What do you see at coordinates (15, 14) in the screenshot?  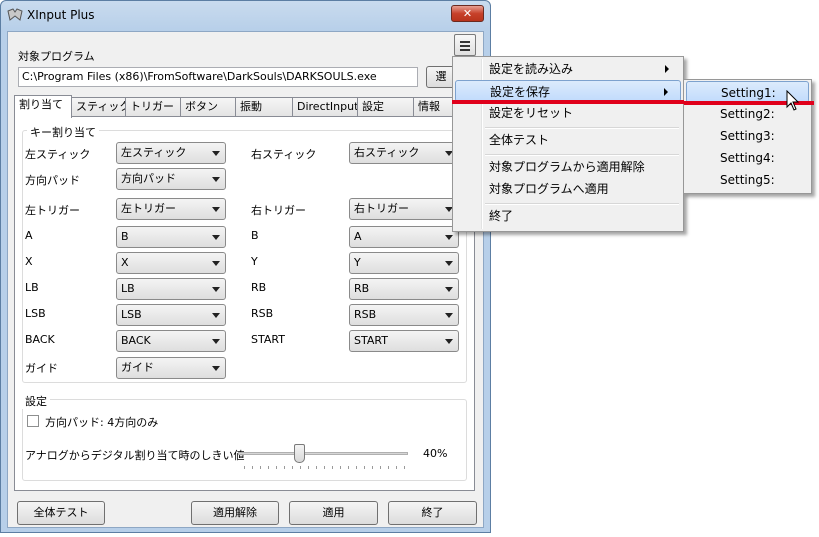 I see `app-gamepad-icon` at bounding box center [15, 14].